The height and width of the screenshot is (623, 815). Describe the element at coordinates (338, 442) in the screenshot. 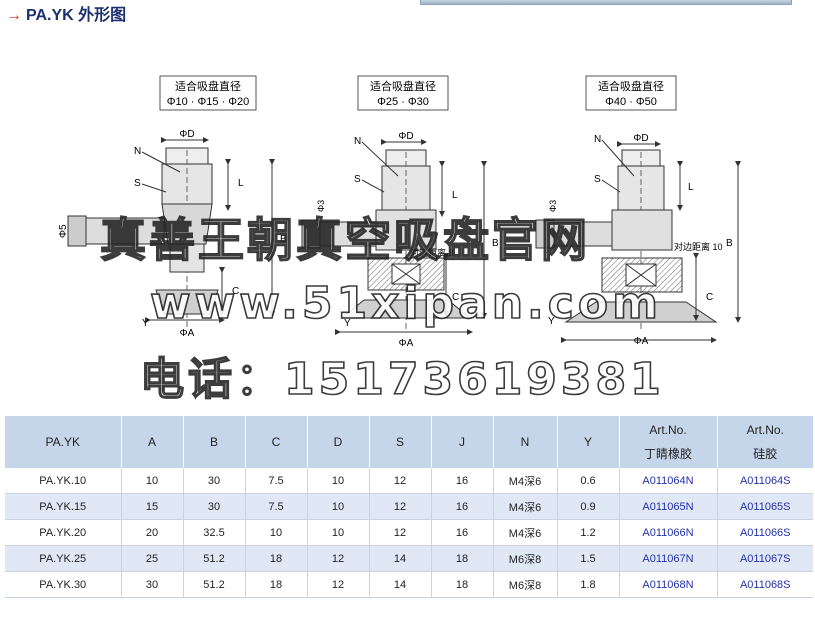

I see `header-d: D` at that location.